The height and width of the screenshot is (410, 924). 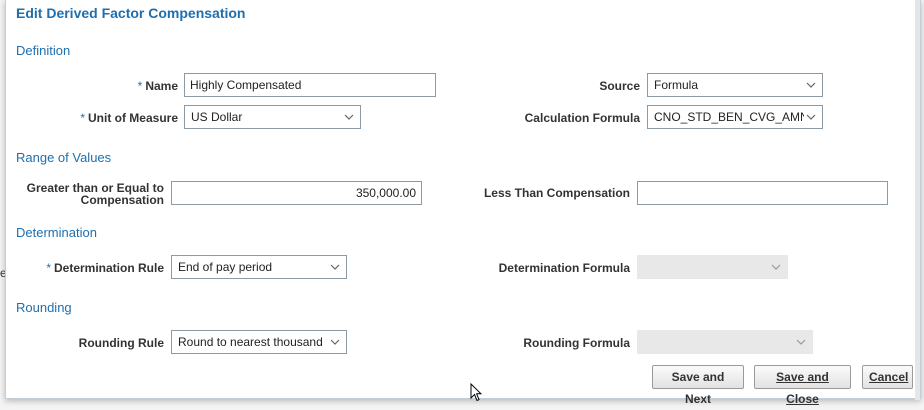 What do you see at coordinates (310, 85) in the screenshot?
I see `name-input: Highly Compensated` at bounding box center [310, 85].